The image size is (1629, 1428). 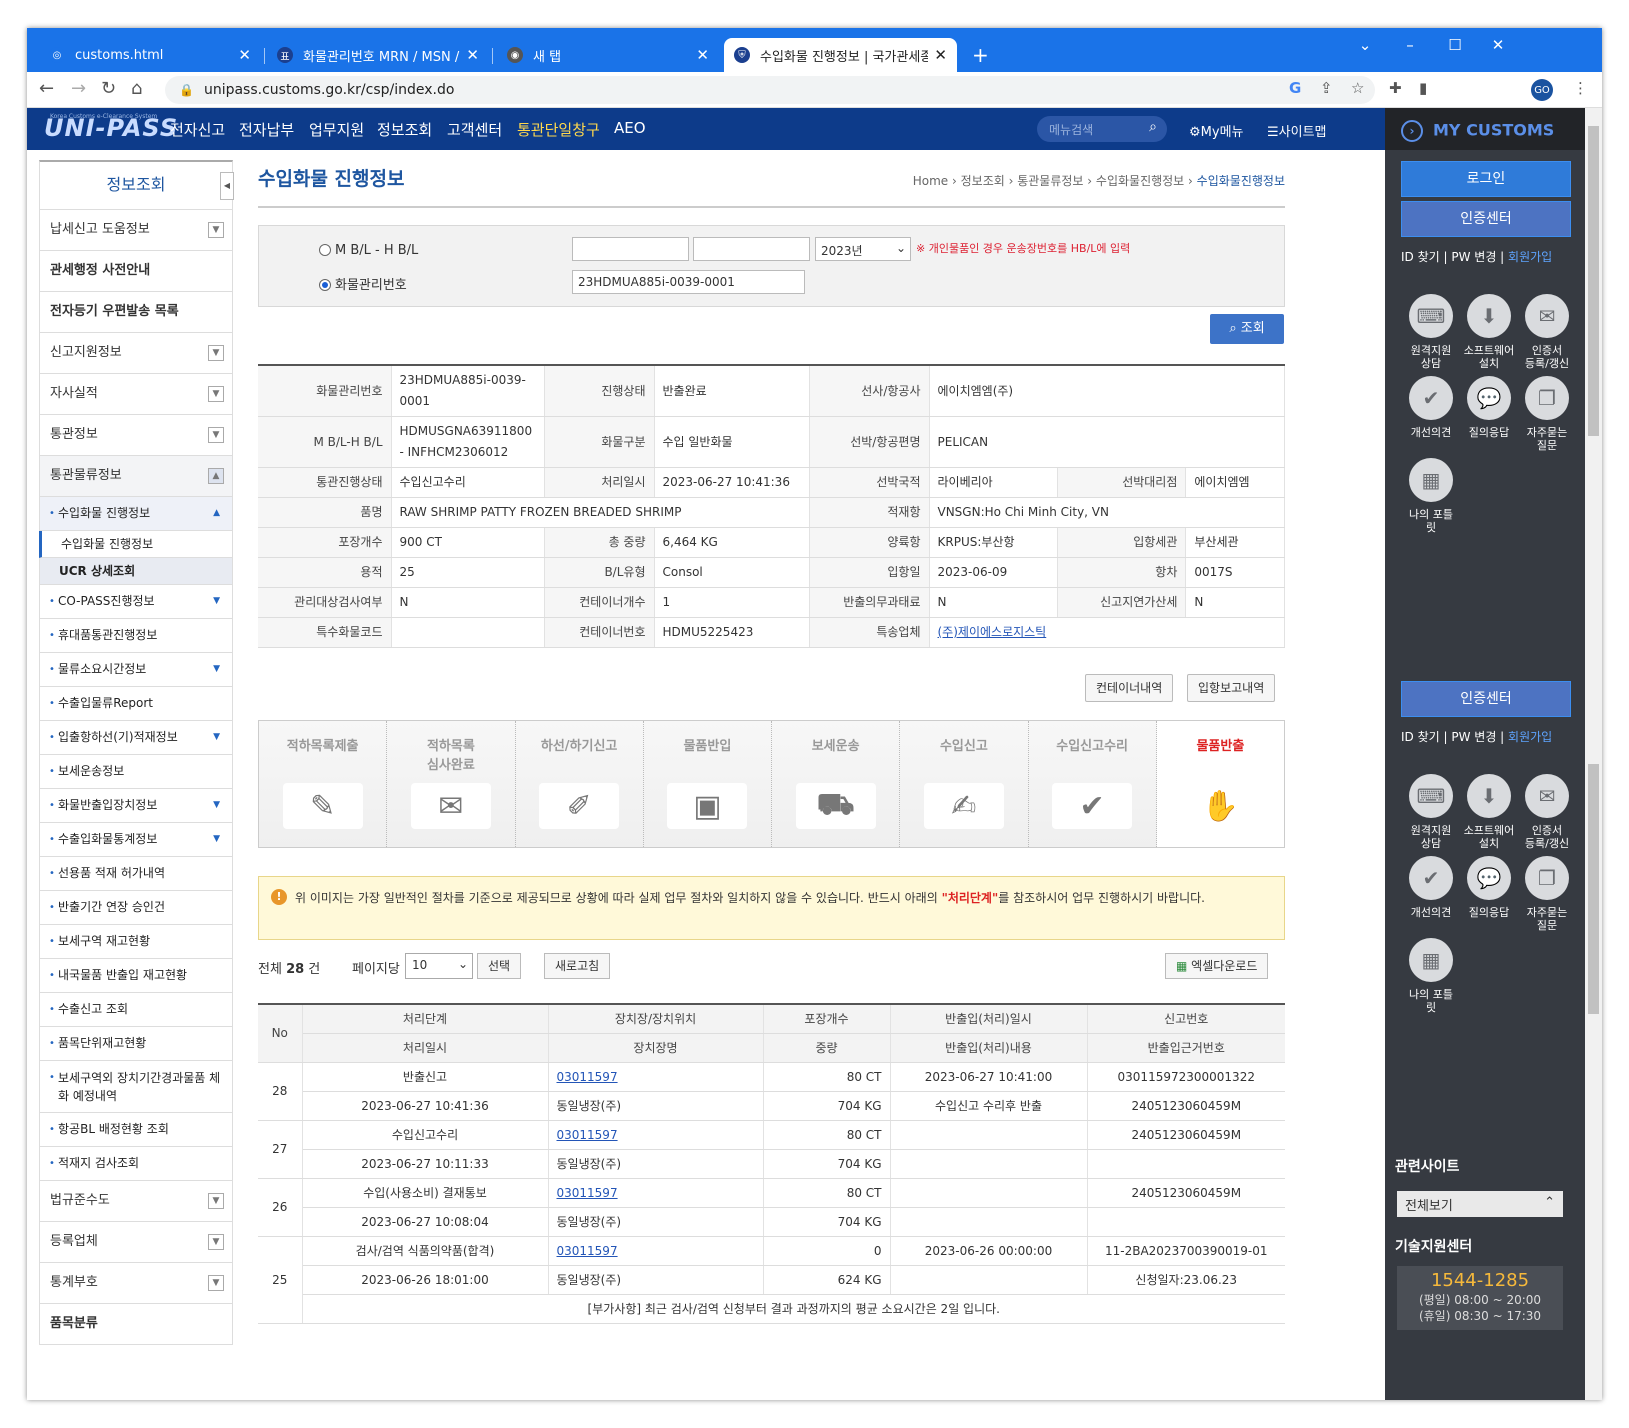 What do you see at coordinates (1153, 127) in the screenshot?
I see `search-icon: ⌕` at bounding box center [1153, 127].